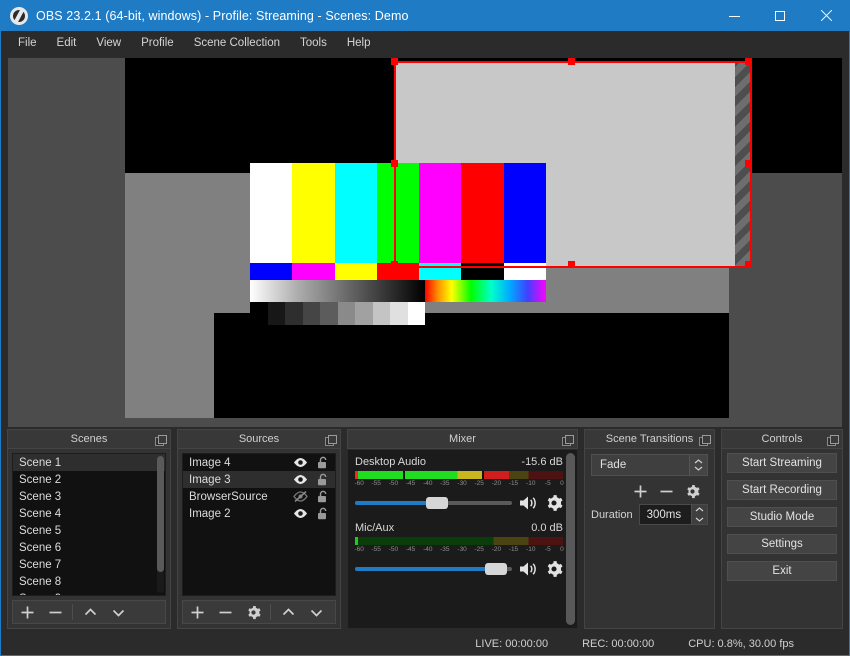  I want to click on move-source-down-button, so click(316, 612).